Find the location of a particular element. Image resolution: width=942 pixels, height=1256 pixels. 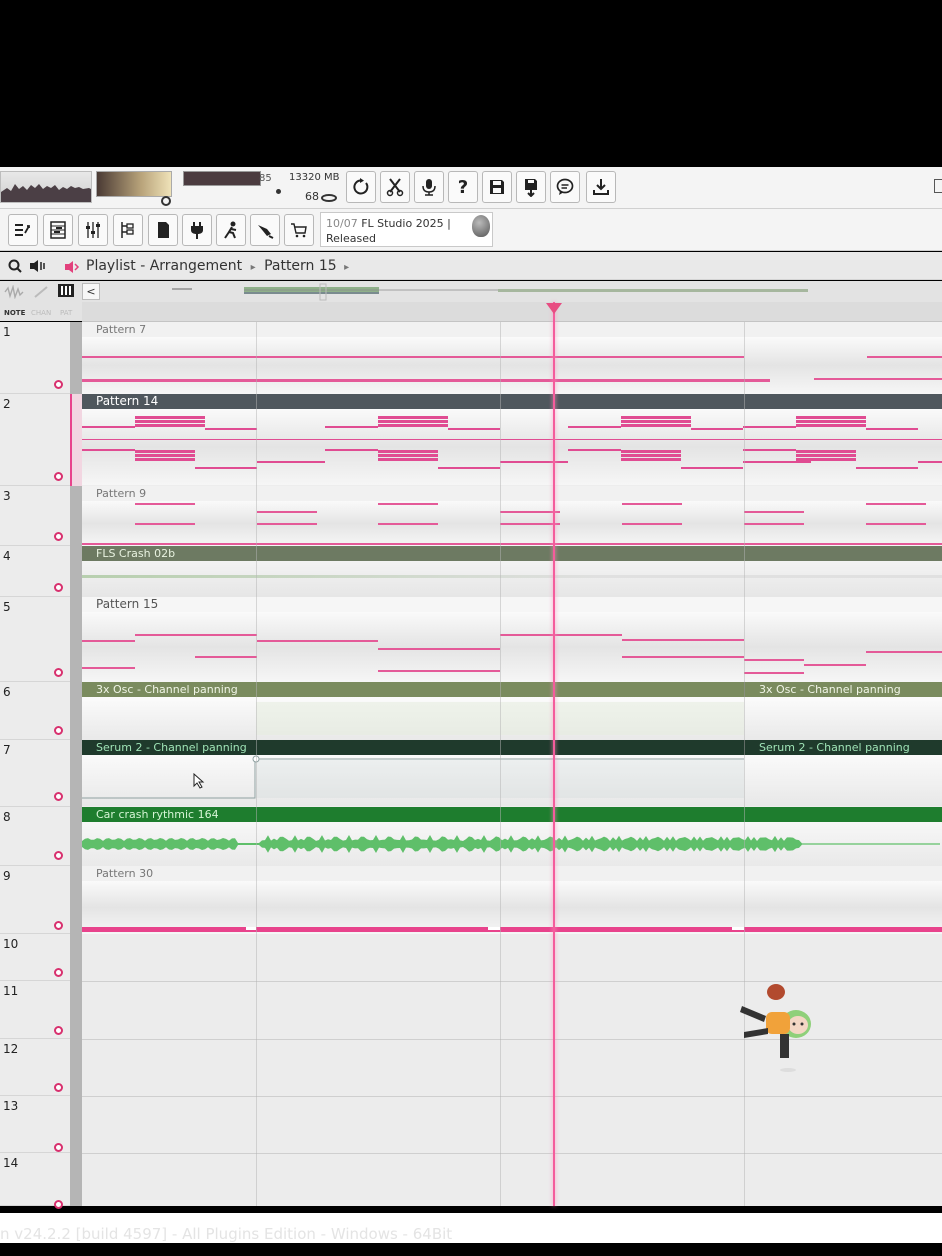

news-hint-panel: 10/07 FL Studio 2025 | Released is located at coordinates (406, 229).